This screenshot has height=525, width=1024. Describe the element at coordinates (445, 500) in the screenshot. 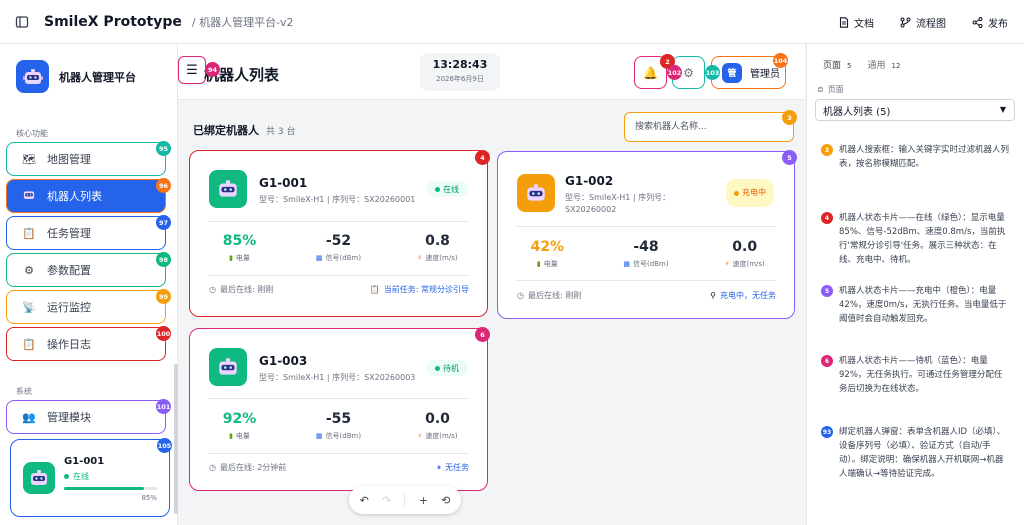

I see `history-icon: ⟲` at that location.